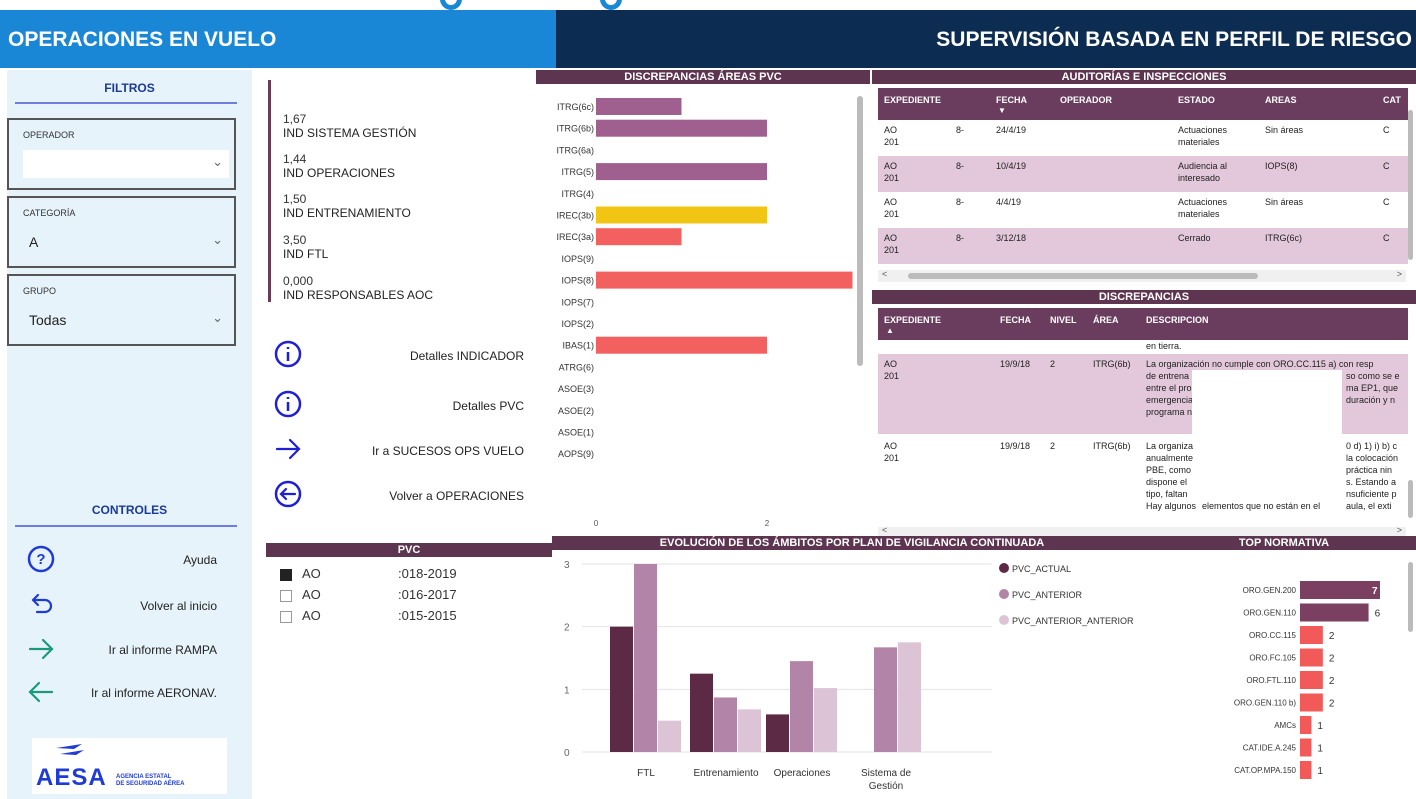 The image size is (1416, 799). I want to click on group-slicer: GRUPO Todas ⌄, so click(121, 310).